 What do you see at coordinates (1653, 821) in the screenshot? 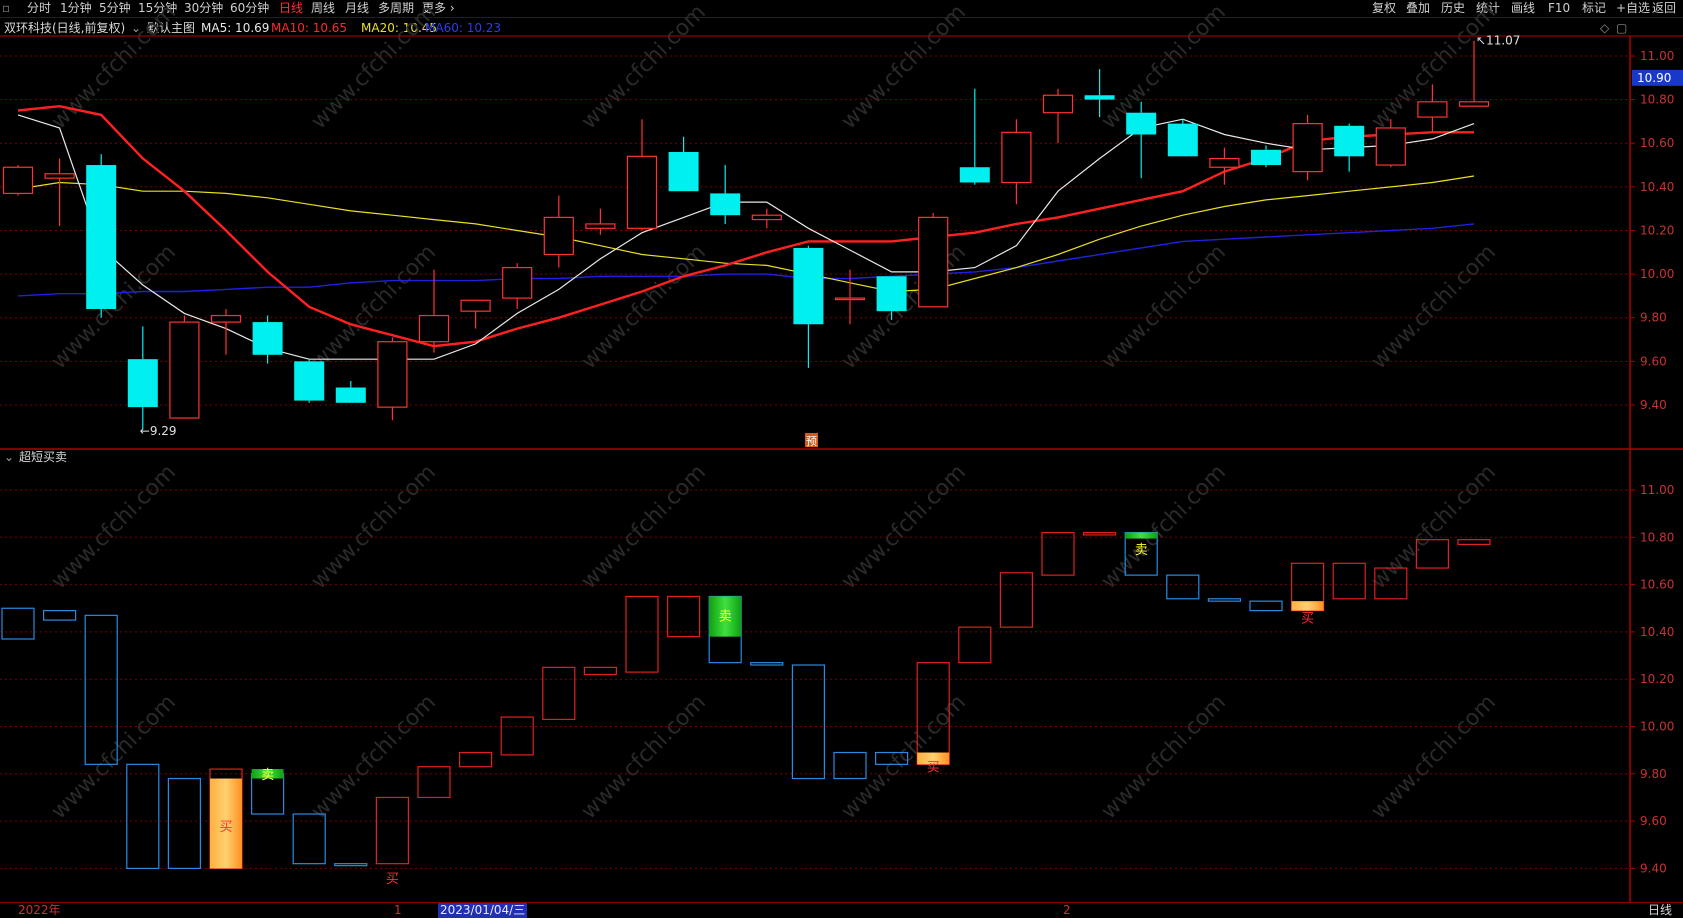
I see `sub-tick-label: 9.60` at bounding box center [1653, 821].